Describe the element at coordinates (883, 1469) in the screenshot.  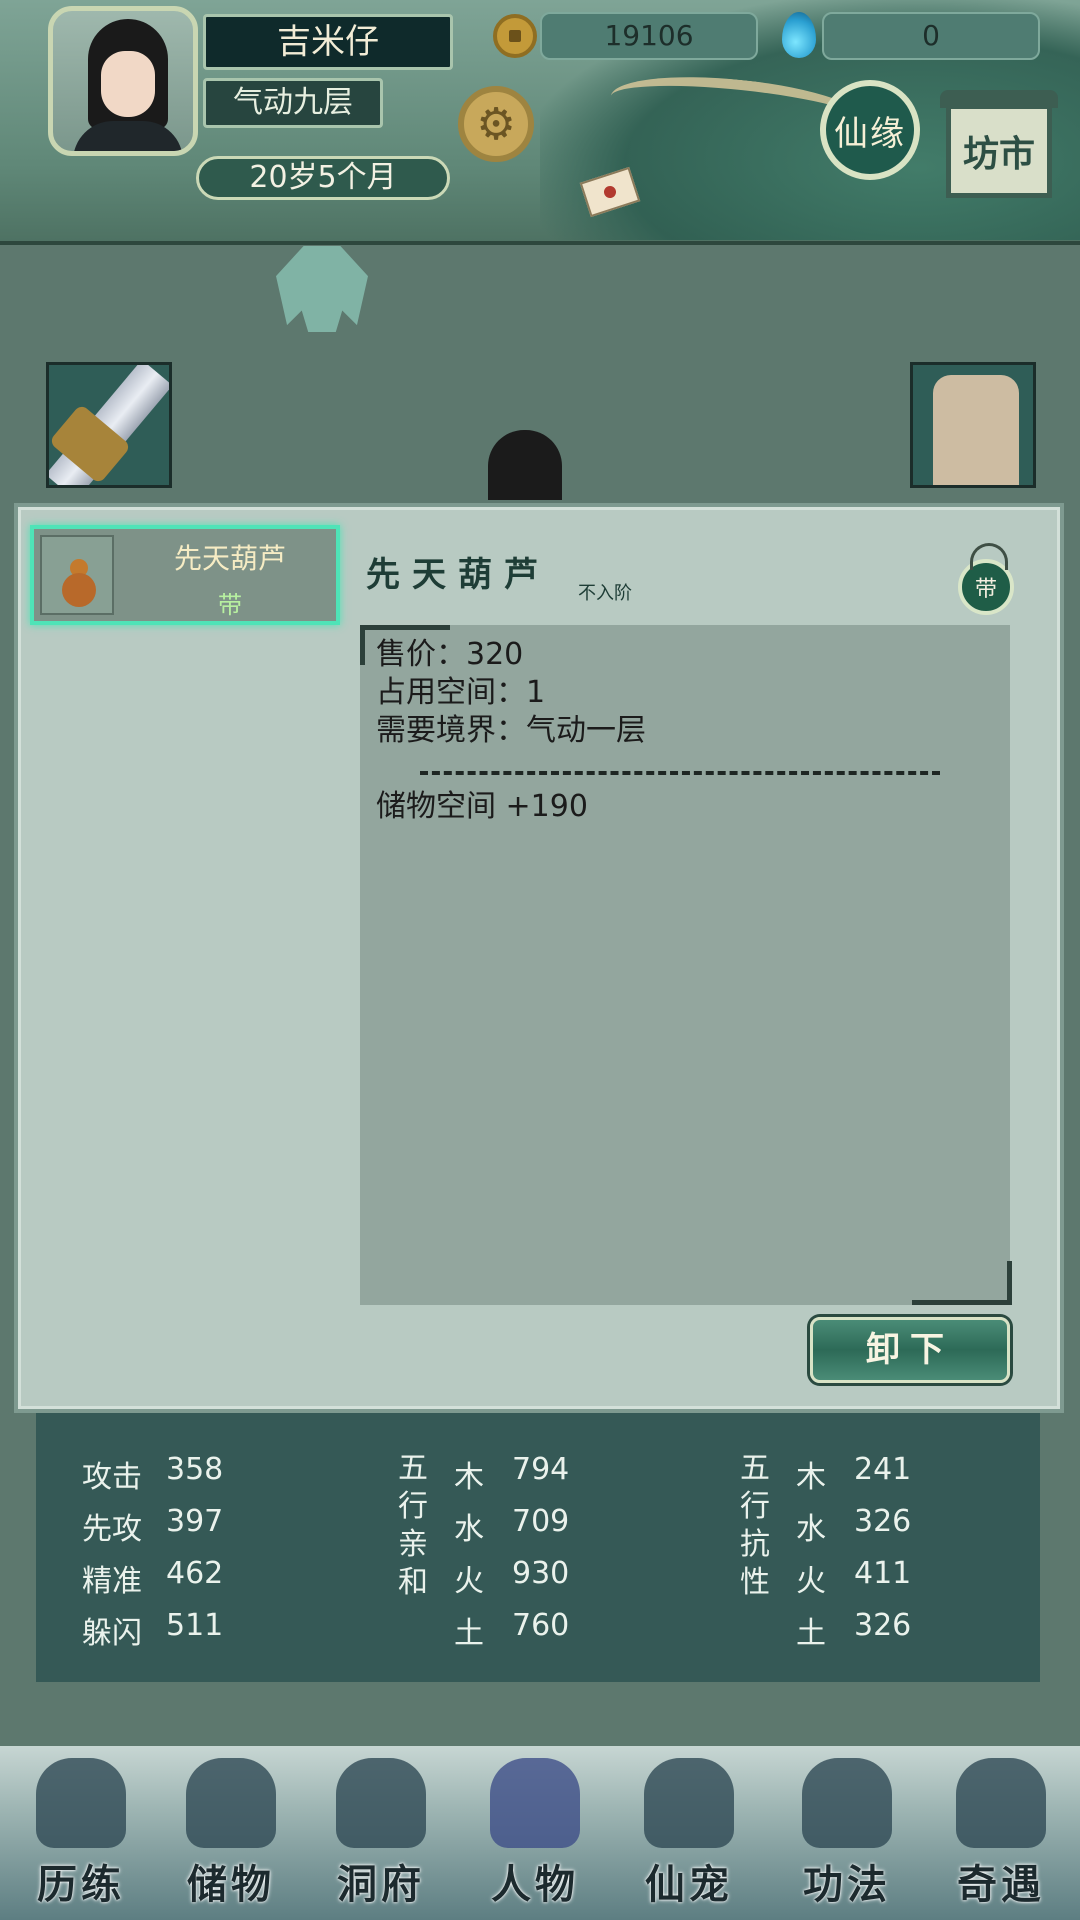
I see `resist-value: 241` at that location.